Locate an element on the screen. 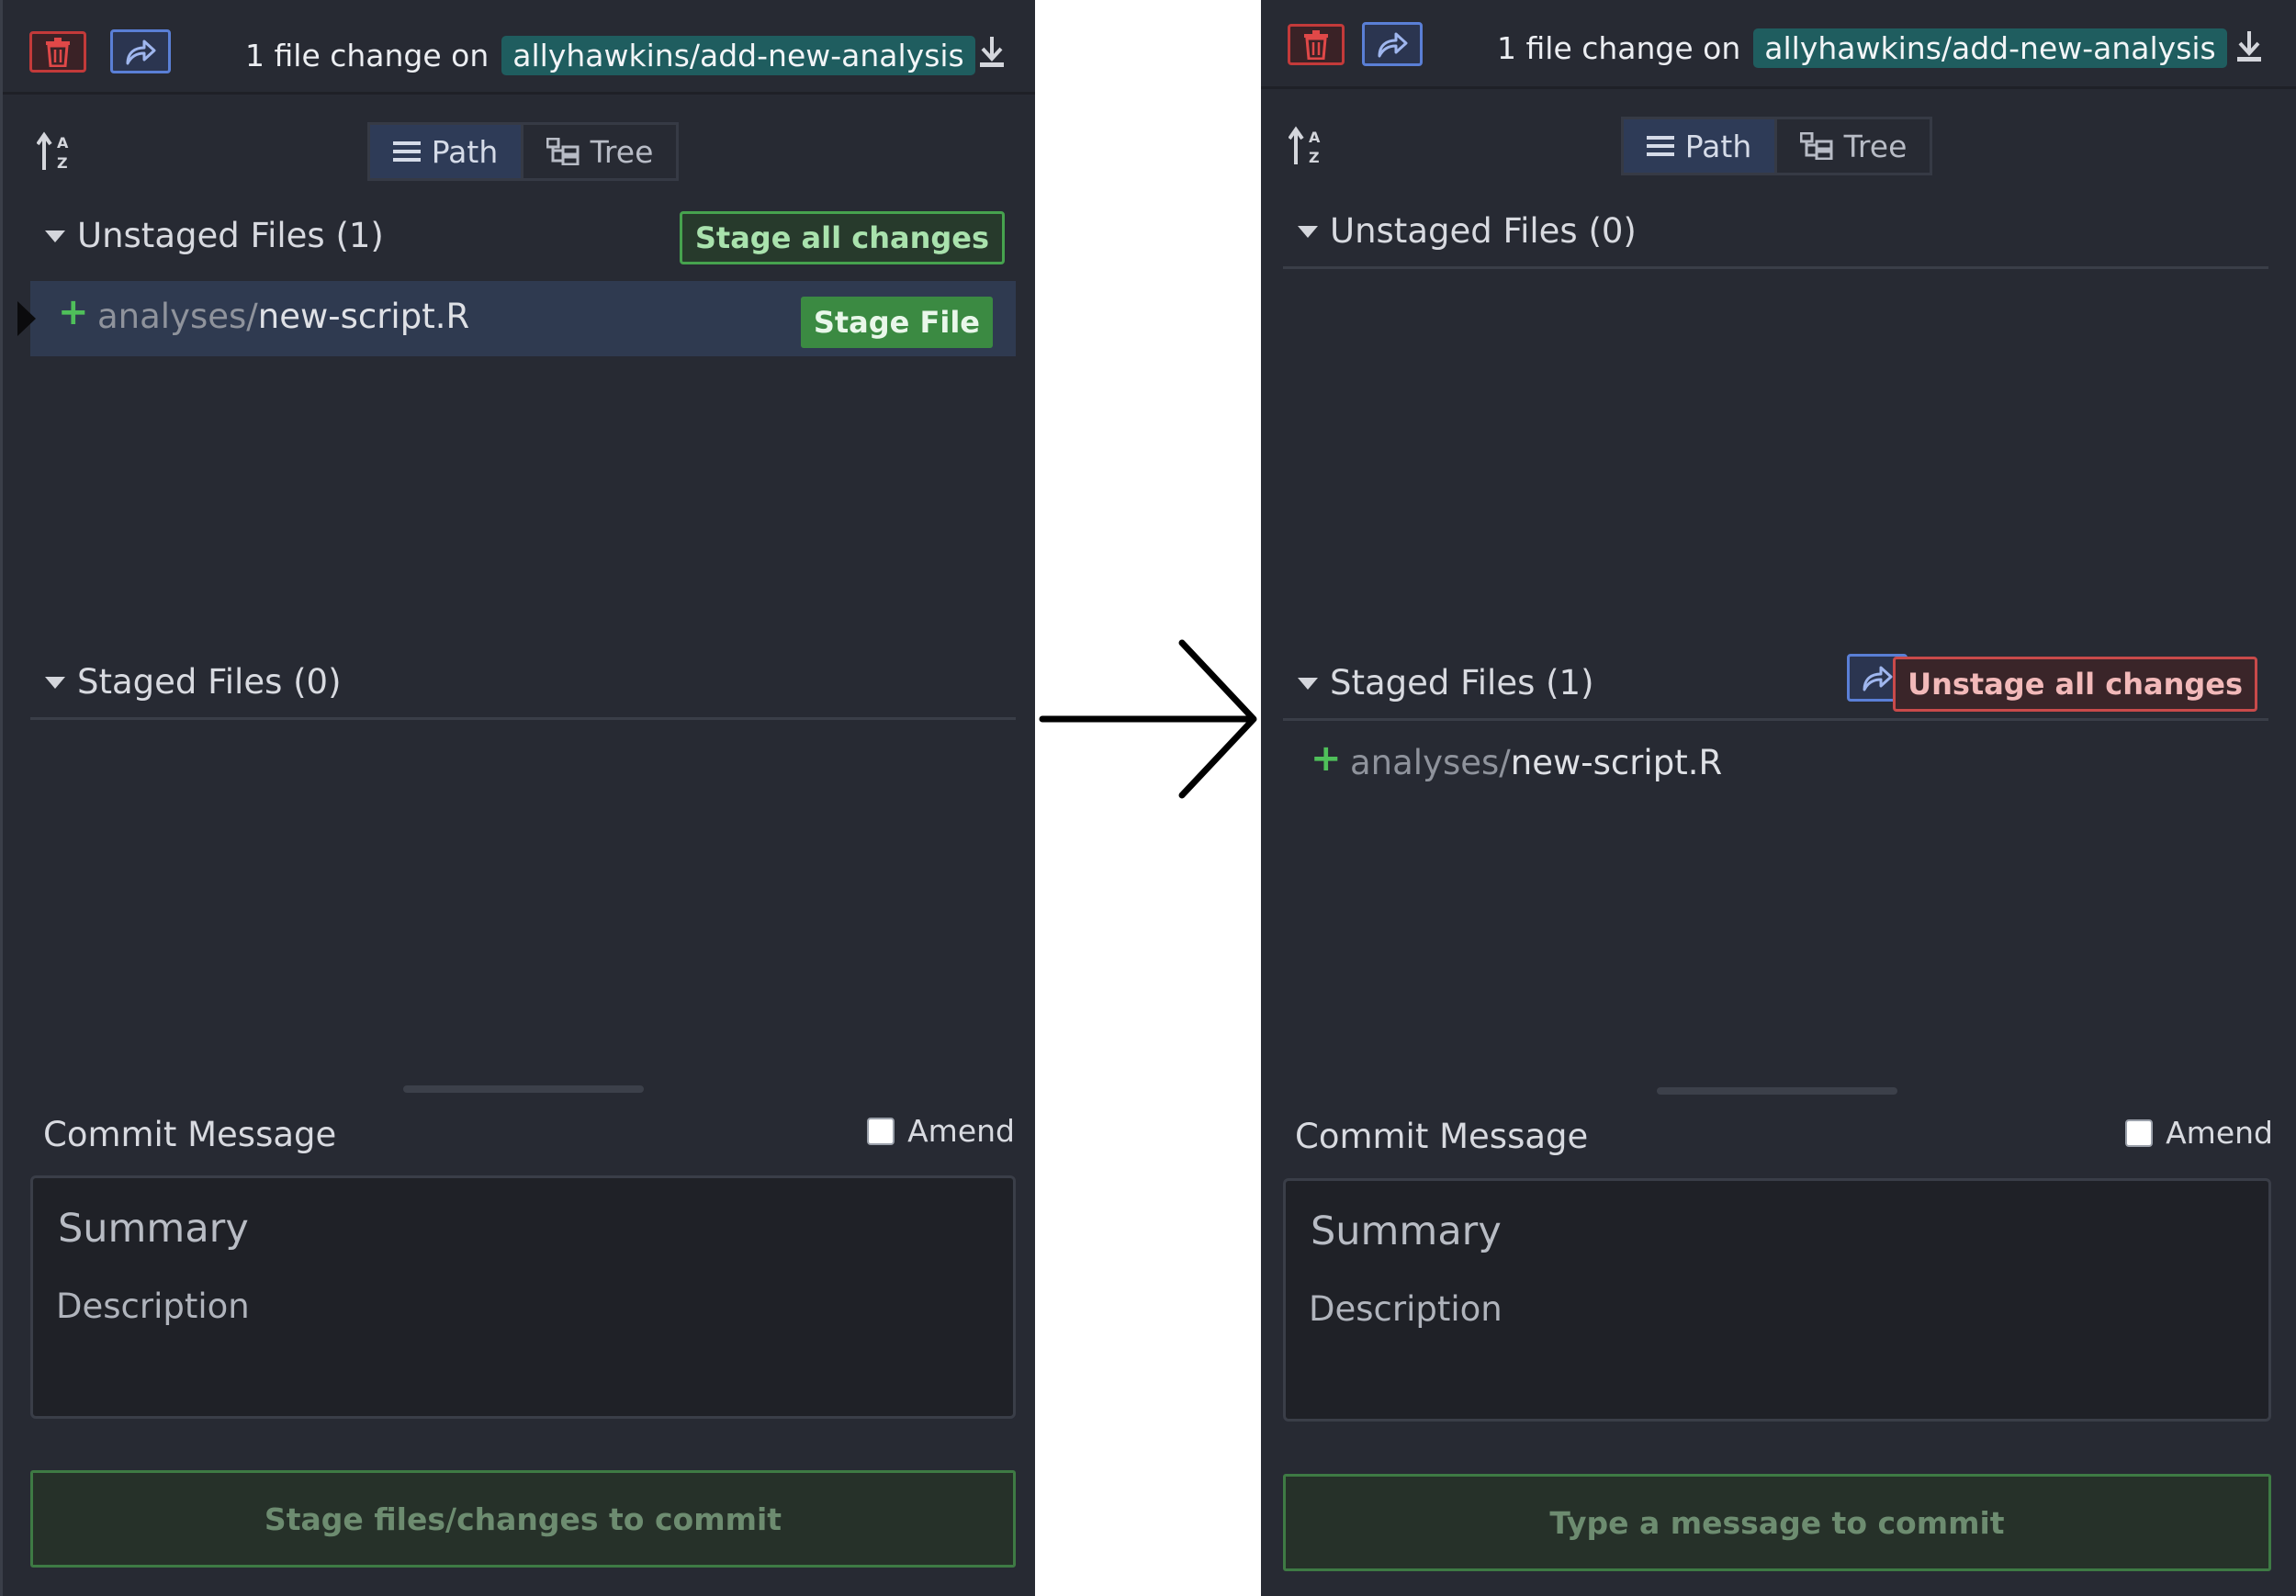 This screenshot has height=1596, width=2296. unstaged-files-header: Unstaged Files (1) Stage all changes is located at coordinates (523, 237).